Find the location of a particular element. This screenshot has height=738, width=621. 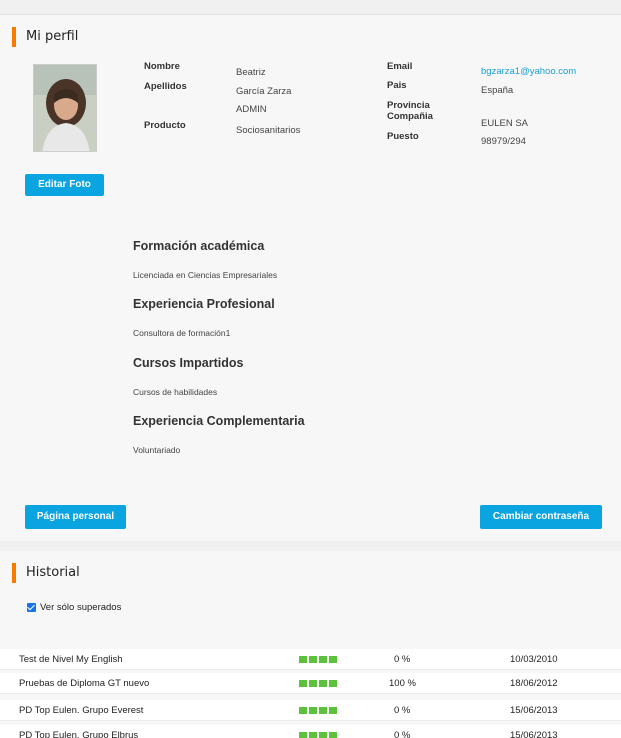

course-date: 18/06/2012 is located at coordinates (534, 683).